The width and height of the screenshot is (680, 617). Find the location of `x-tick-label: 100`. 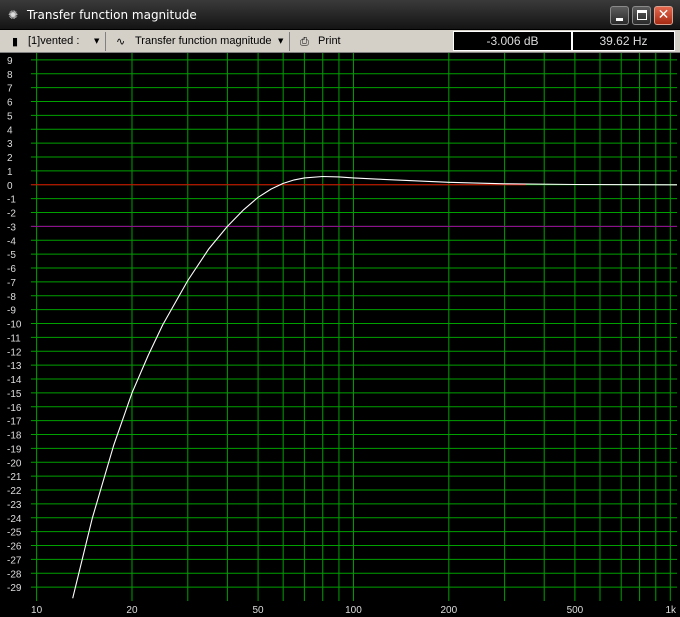

x-tick-label: 100 is located at coordinates (353, 610).